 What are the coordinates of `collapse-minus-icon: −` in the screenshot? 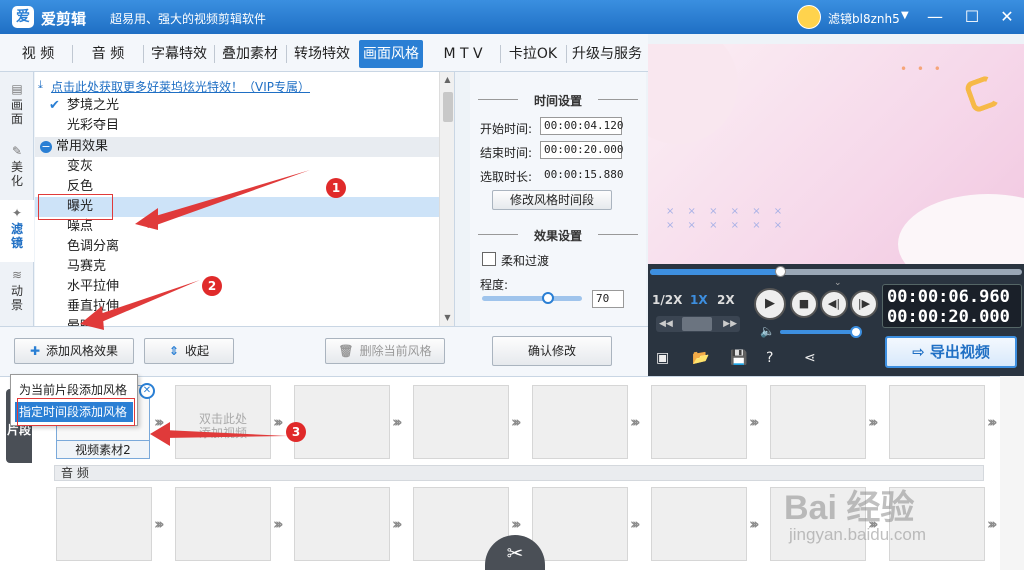 It's located at (46, 147).